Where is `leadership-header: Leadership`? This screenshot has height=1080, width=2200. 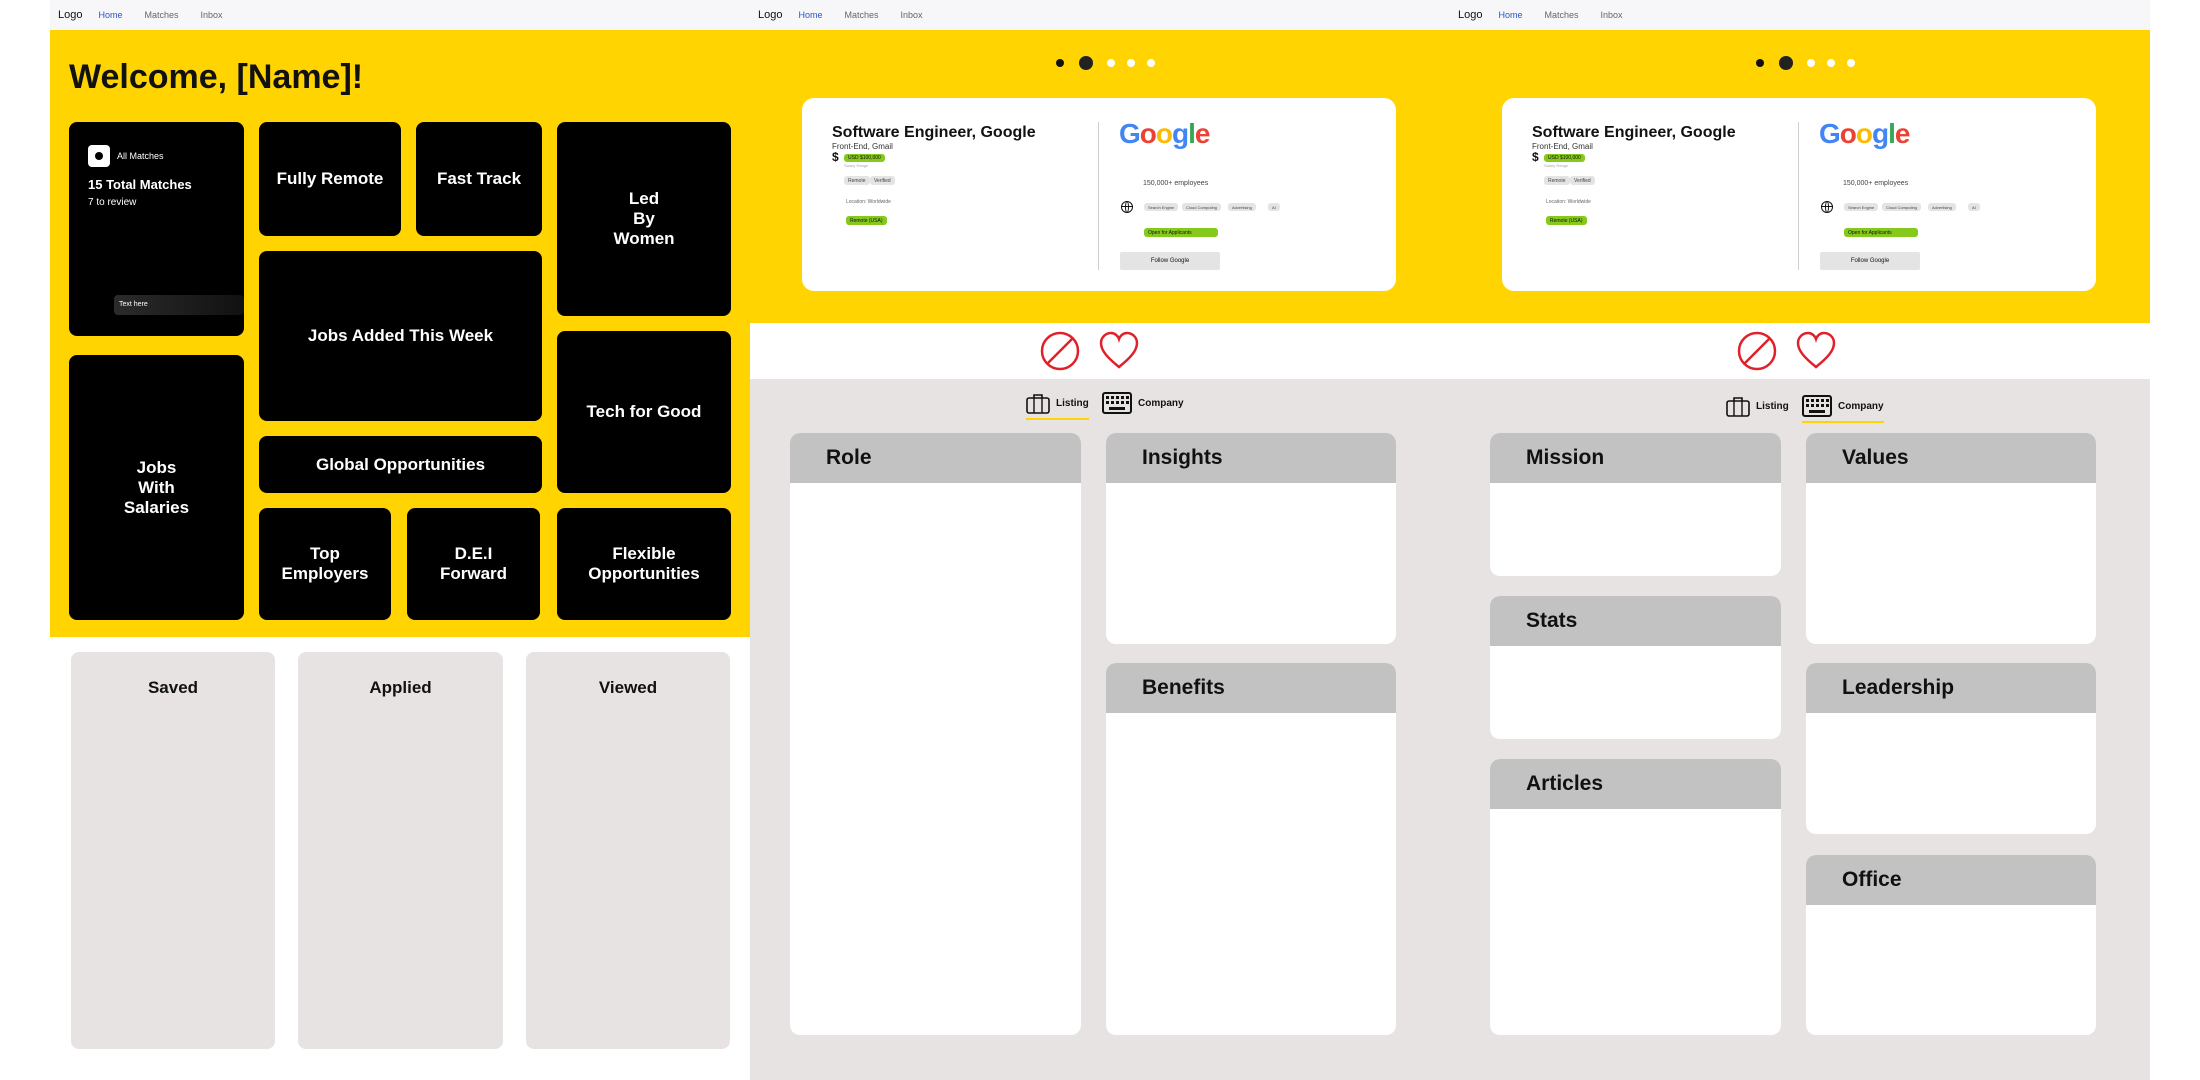 leadership-header: Leadership is located at coordinates (1951, 688).